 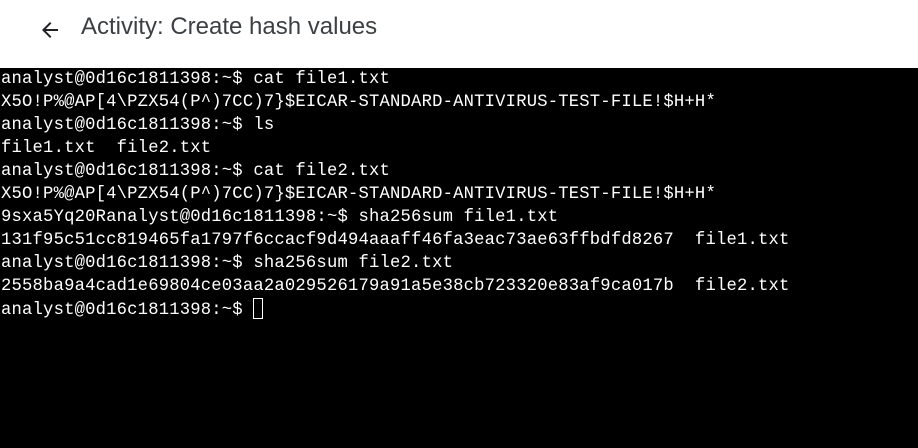 What do you see at coordinates (127, 310) in the screenshot?
I see `terminal-prompt: analyst@0d16c1811398:~$` at bounding box center [127, 310].